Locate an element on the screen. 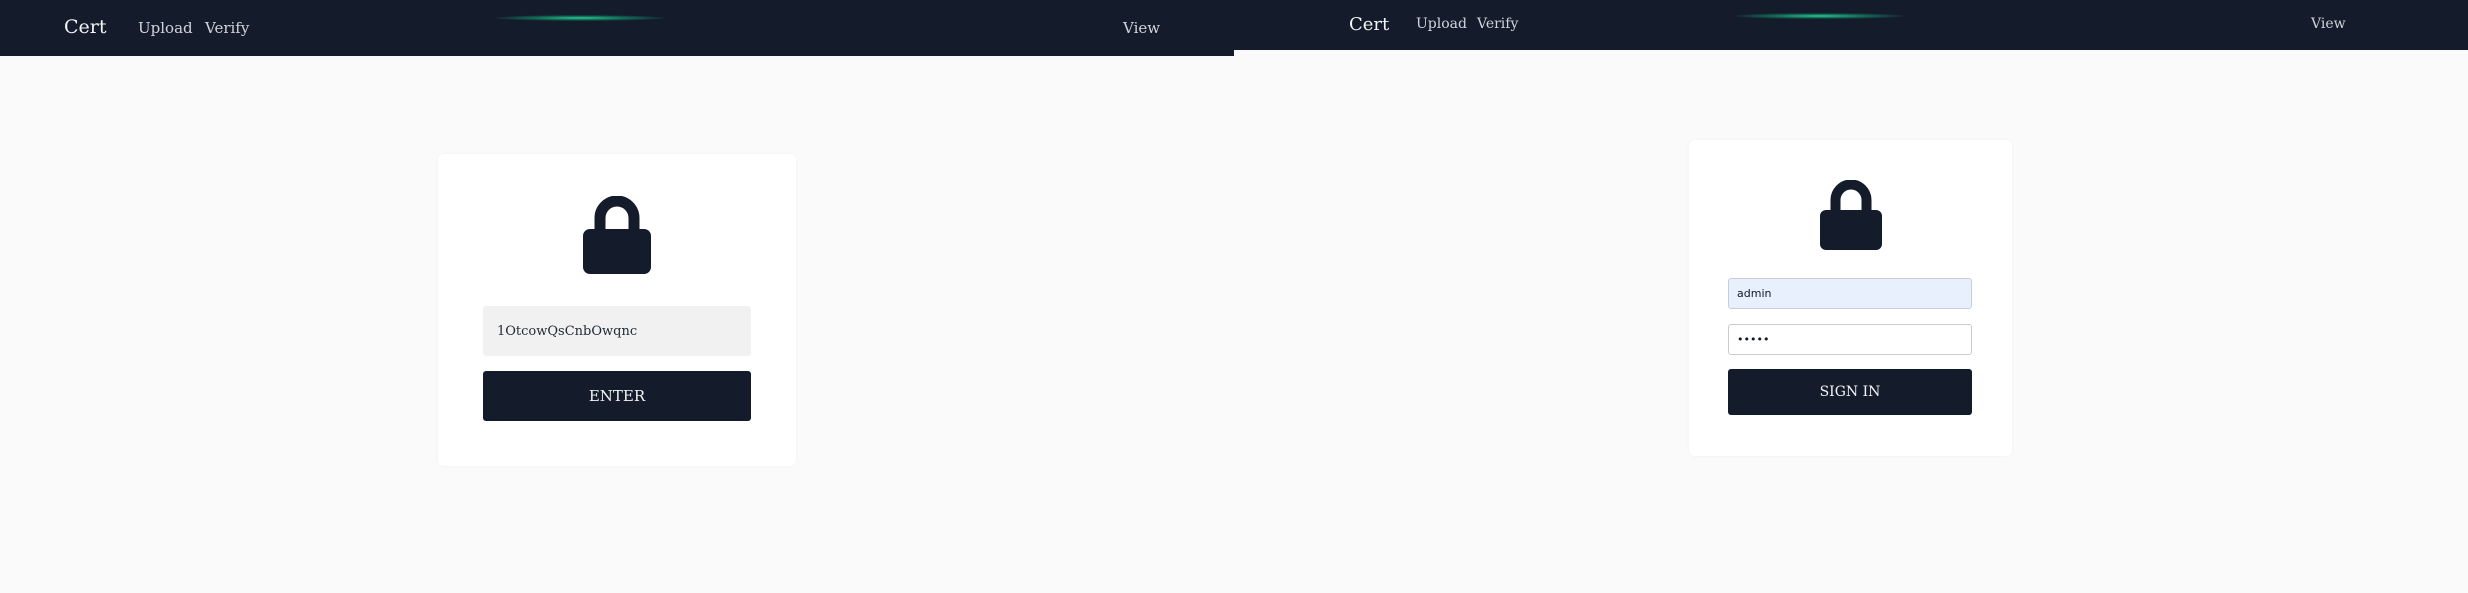 Image resolution: width=2468 pixels, height=593 pixels. login-card: SIGN IN is located at coordinates (1850, 298).